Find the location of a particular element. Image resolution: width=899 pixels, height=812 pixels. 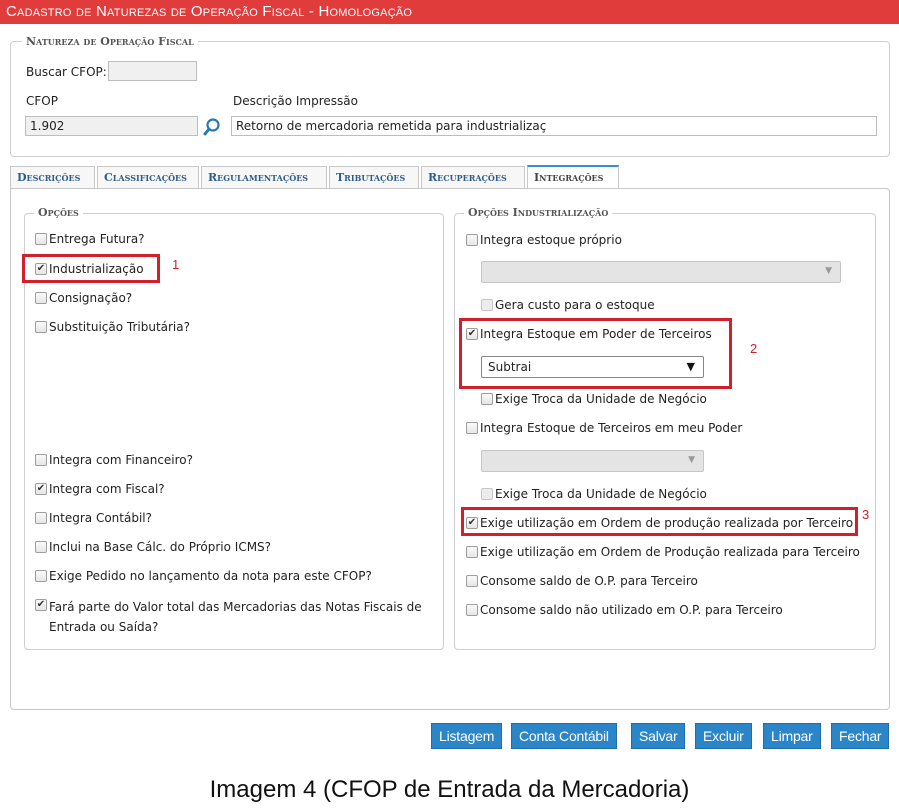

buscar-cfop-input is located at coordinates (152, 71).